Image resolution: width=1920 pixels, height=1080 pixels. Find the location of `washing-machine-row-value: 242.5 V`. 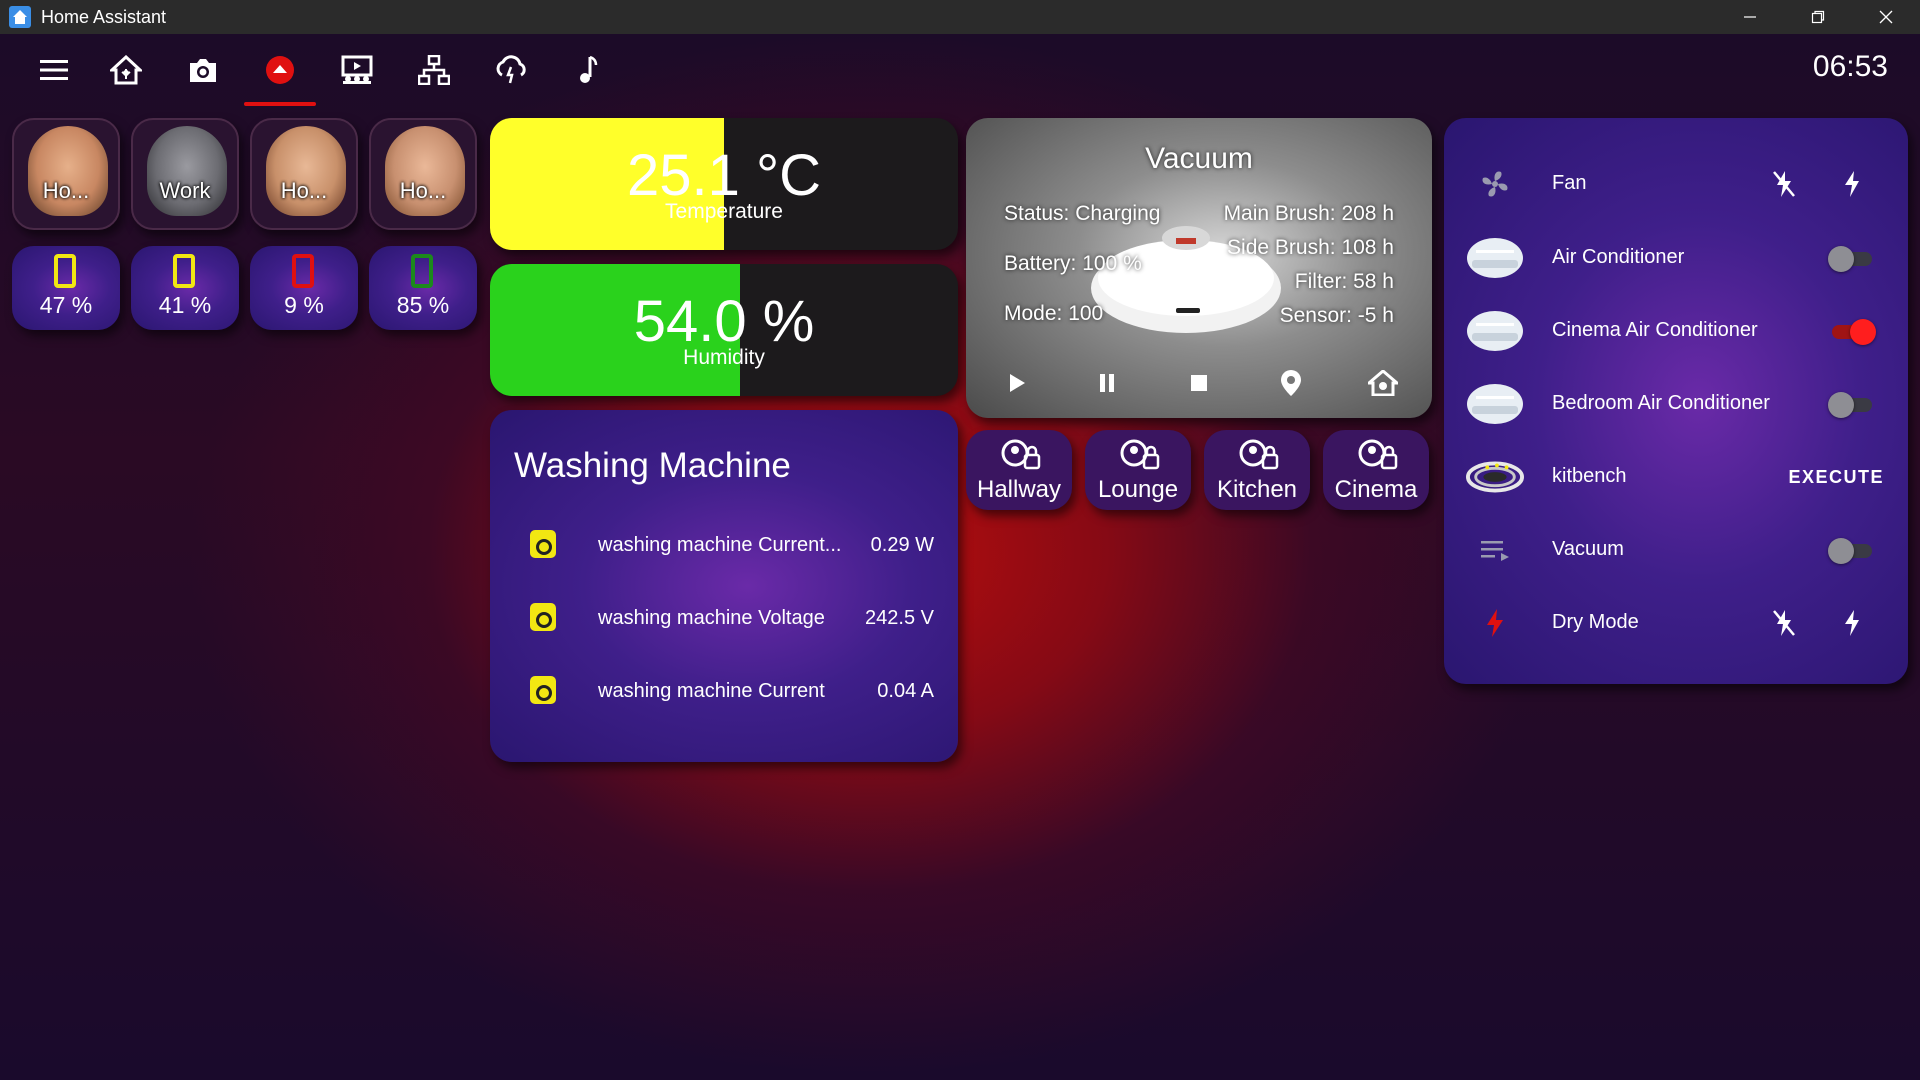

washing-machine-row-value: 242.5 V is located at coordinates (899, 618).